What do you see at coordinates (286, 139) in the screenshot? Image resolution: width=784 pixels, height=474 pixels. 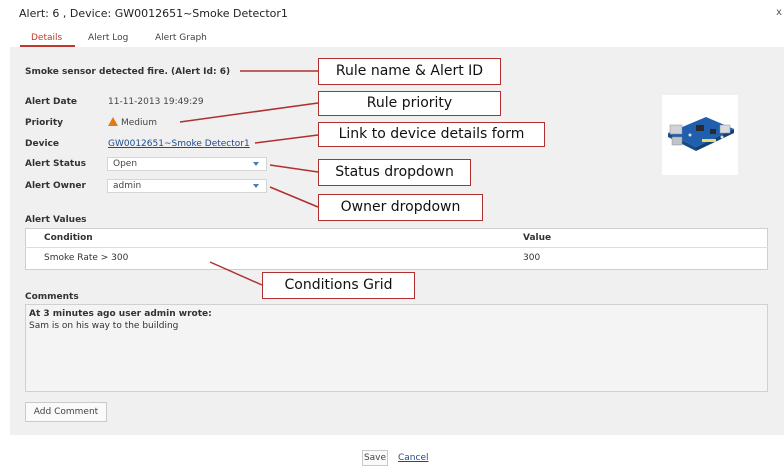 I see `connector-device-link` at bounding box center [286, 139].